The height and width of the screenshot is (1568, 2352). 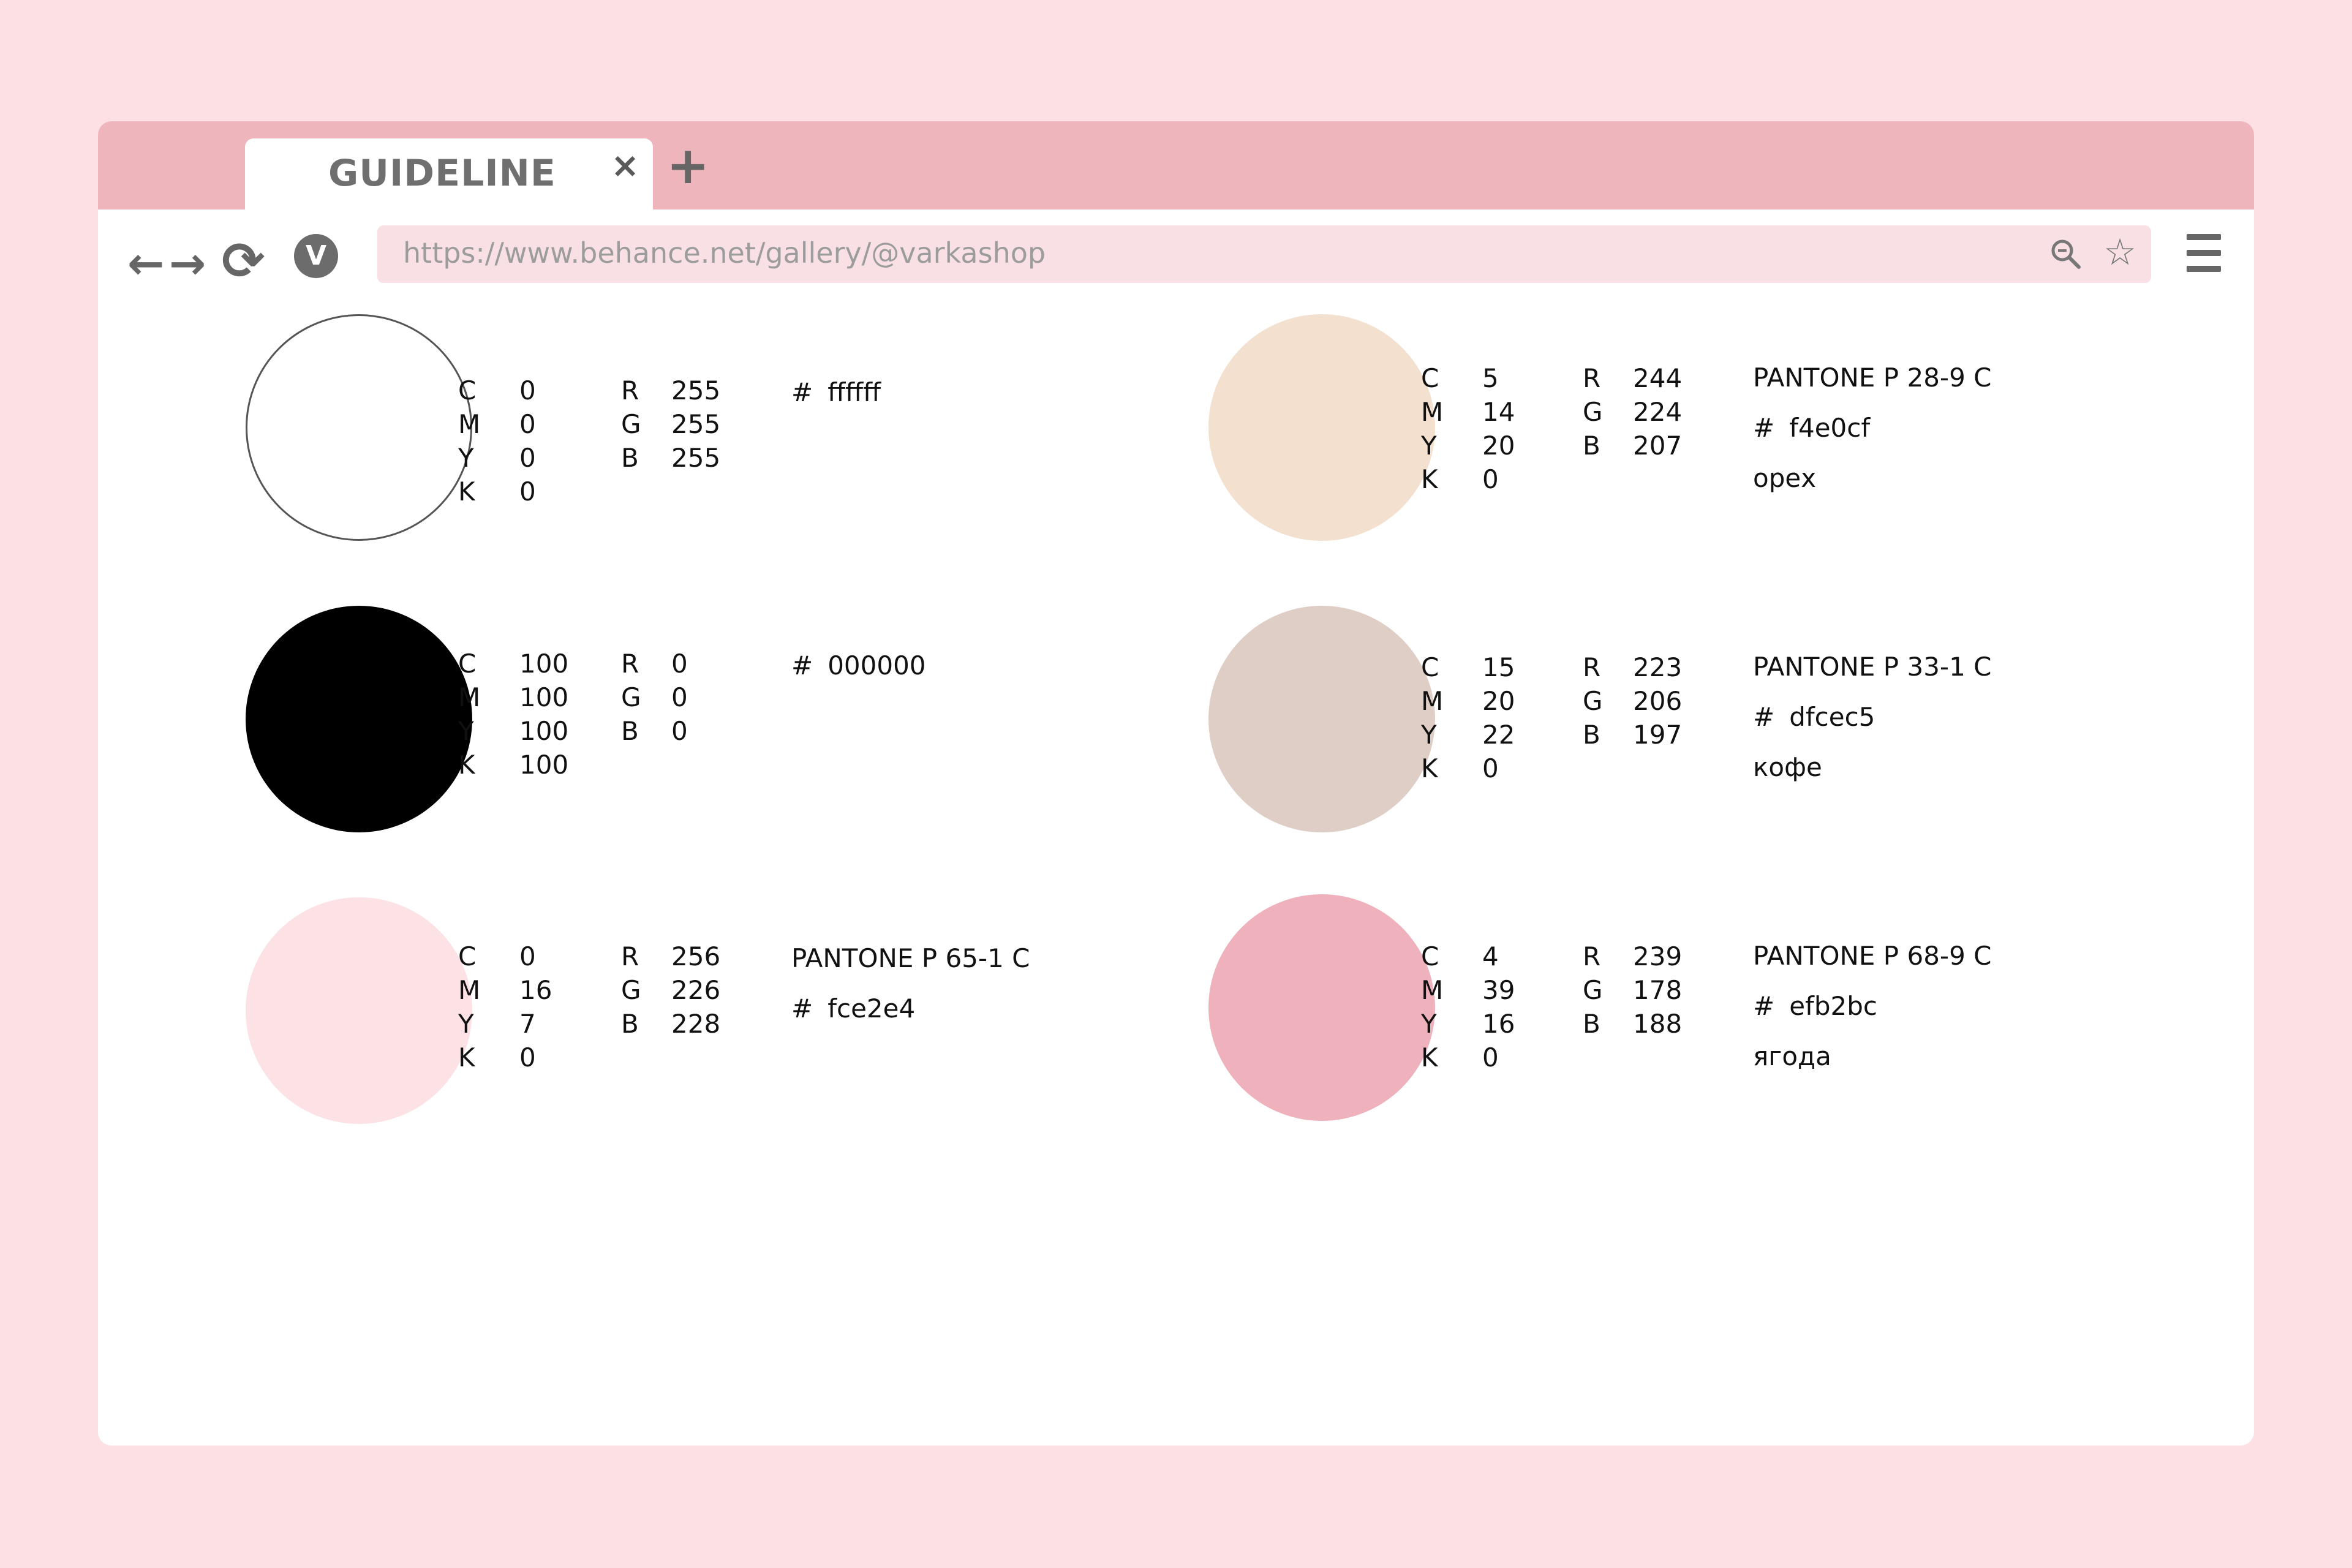 I want to click on rgb-value: 244, so click(x=1658, y=378).